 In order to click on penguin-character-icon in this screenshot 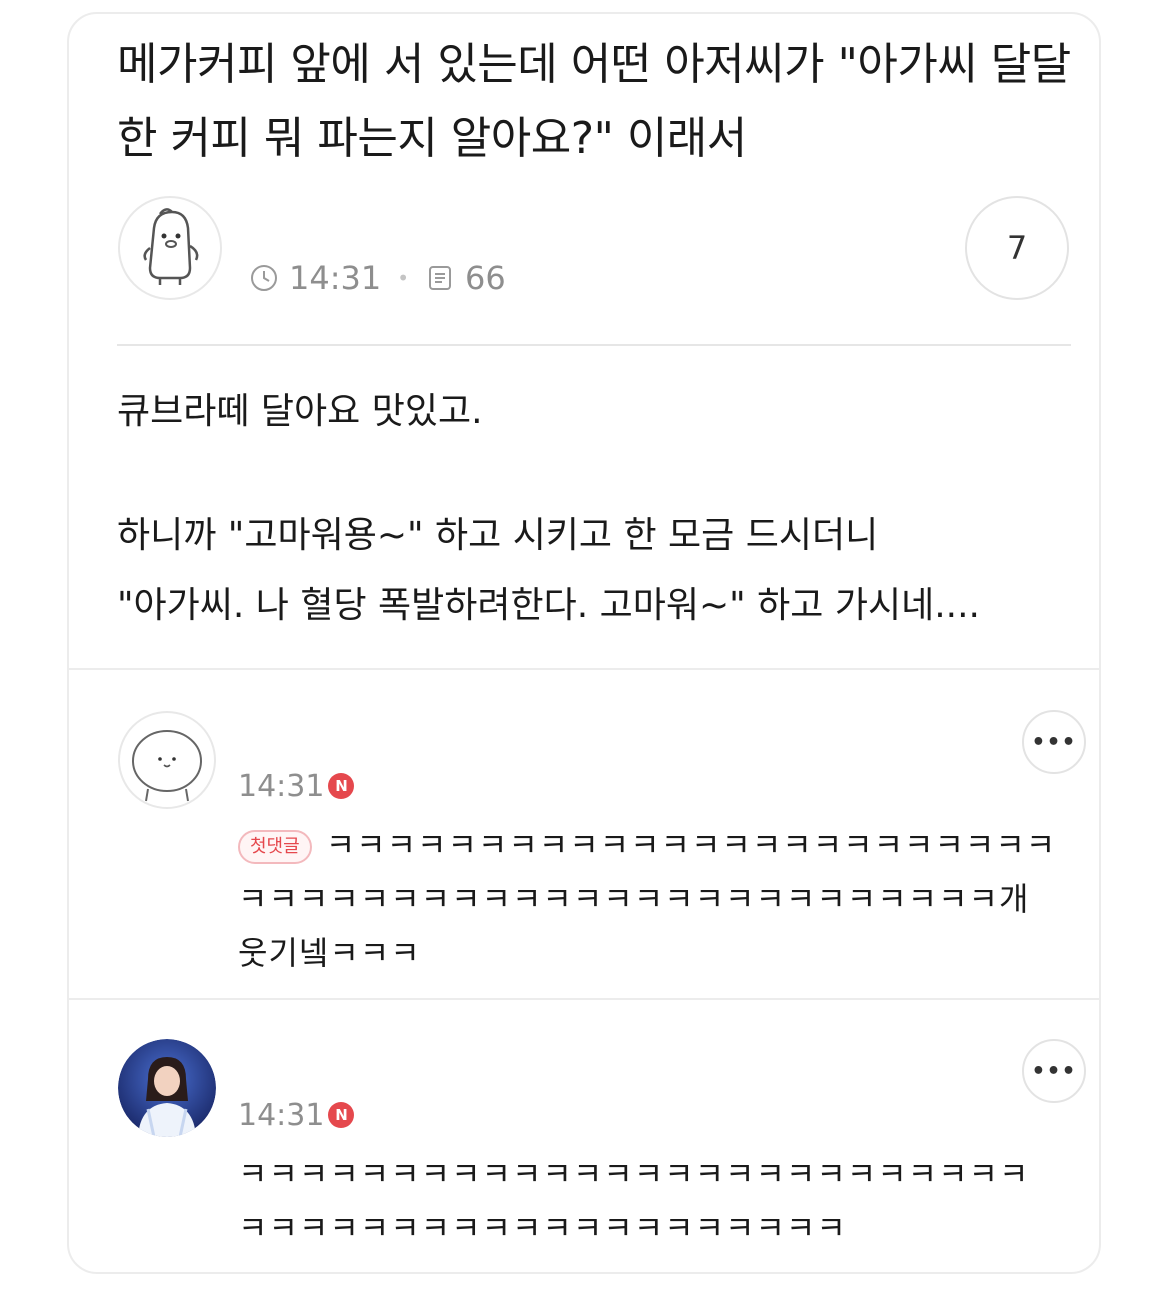, I will do `click(171, 246)`.